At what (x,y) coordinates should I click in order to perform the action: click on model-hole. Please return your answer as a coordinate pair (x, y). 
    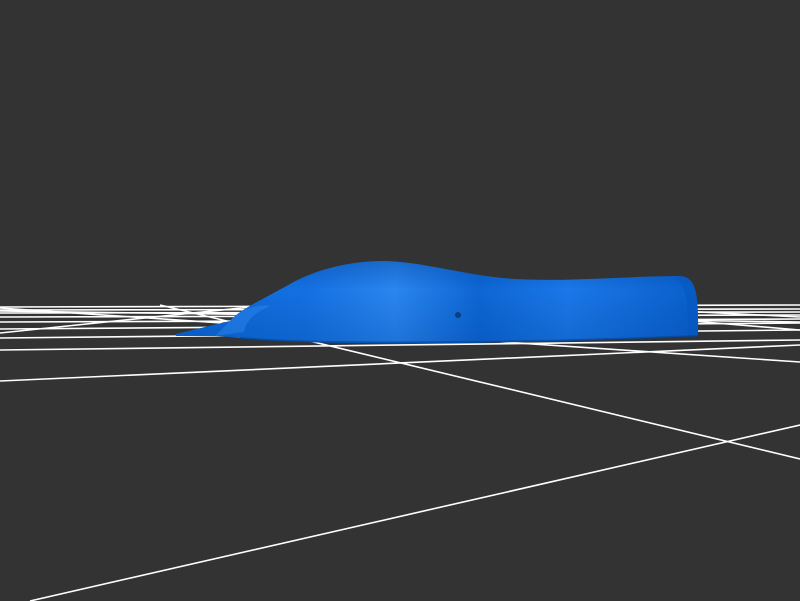
    Looking at the image, I should click on (458, 315).